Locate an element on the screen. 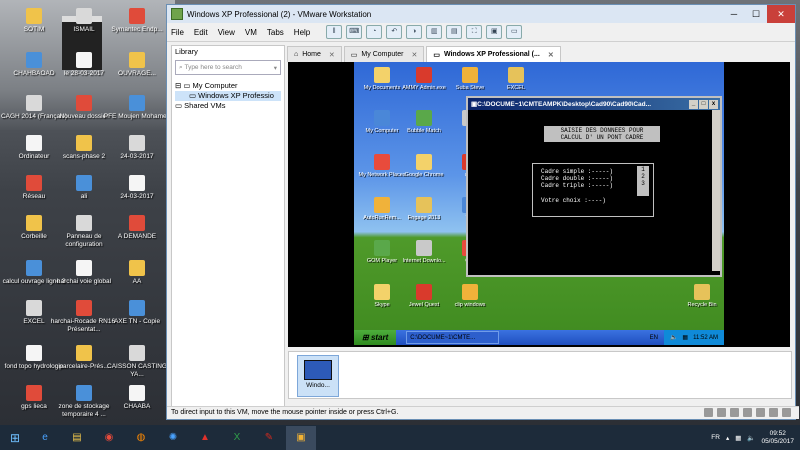 The image size is (800, 450). cmd-minimize-button: _ is located at coordinates (693, 104).